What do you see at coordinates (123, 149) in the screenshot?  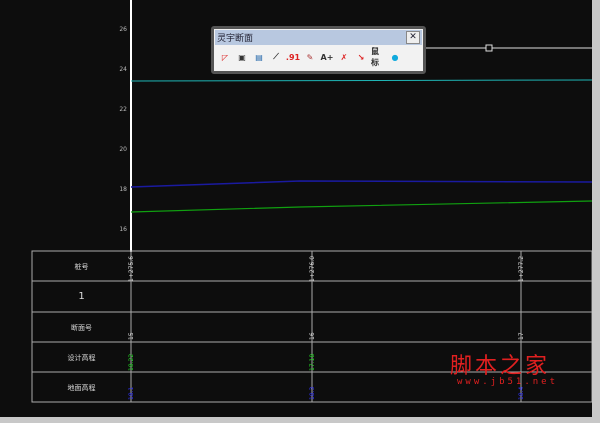 I see `tick-label: 20` at bounding box center [123, 149].